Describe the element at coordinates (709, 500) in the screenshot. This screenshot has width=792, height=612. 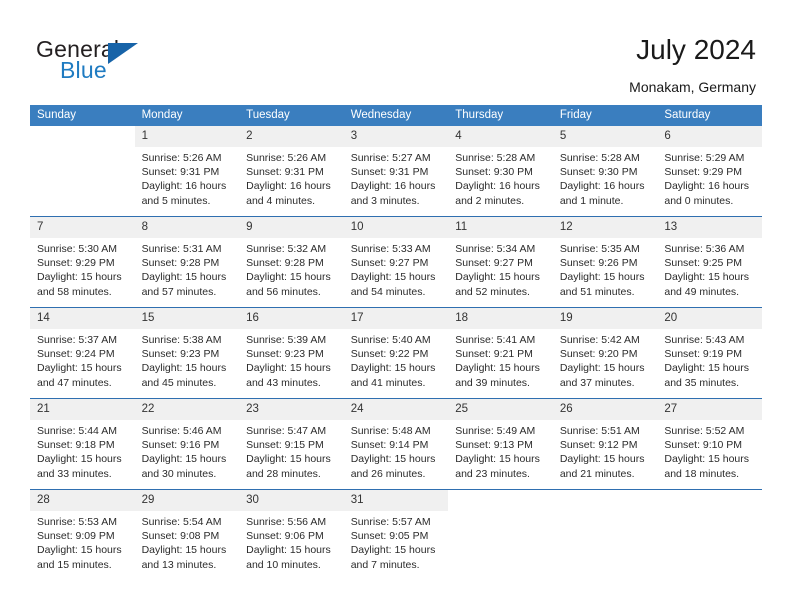
I see `day-number` at that location.